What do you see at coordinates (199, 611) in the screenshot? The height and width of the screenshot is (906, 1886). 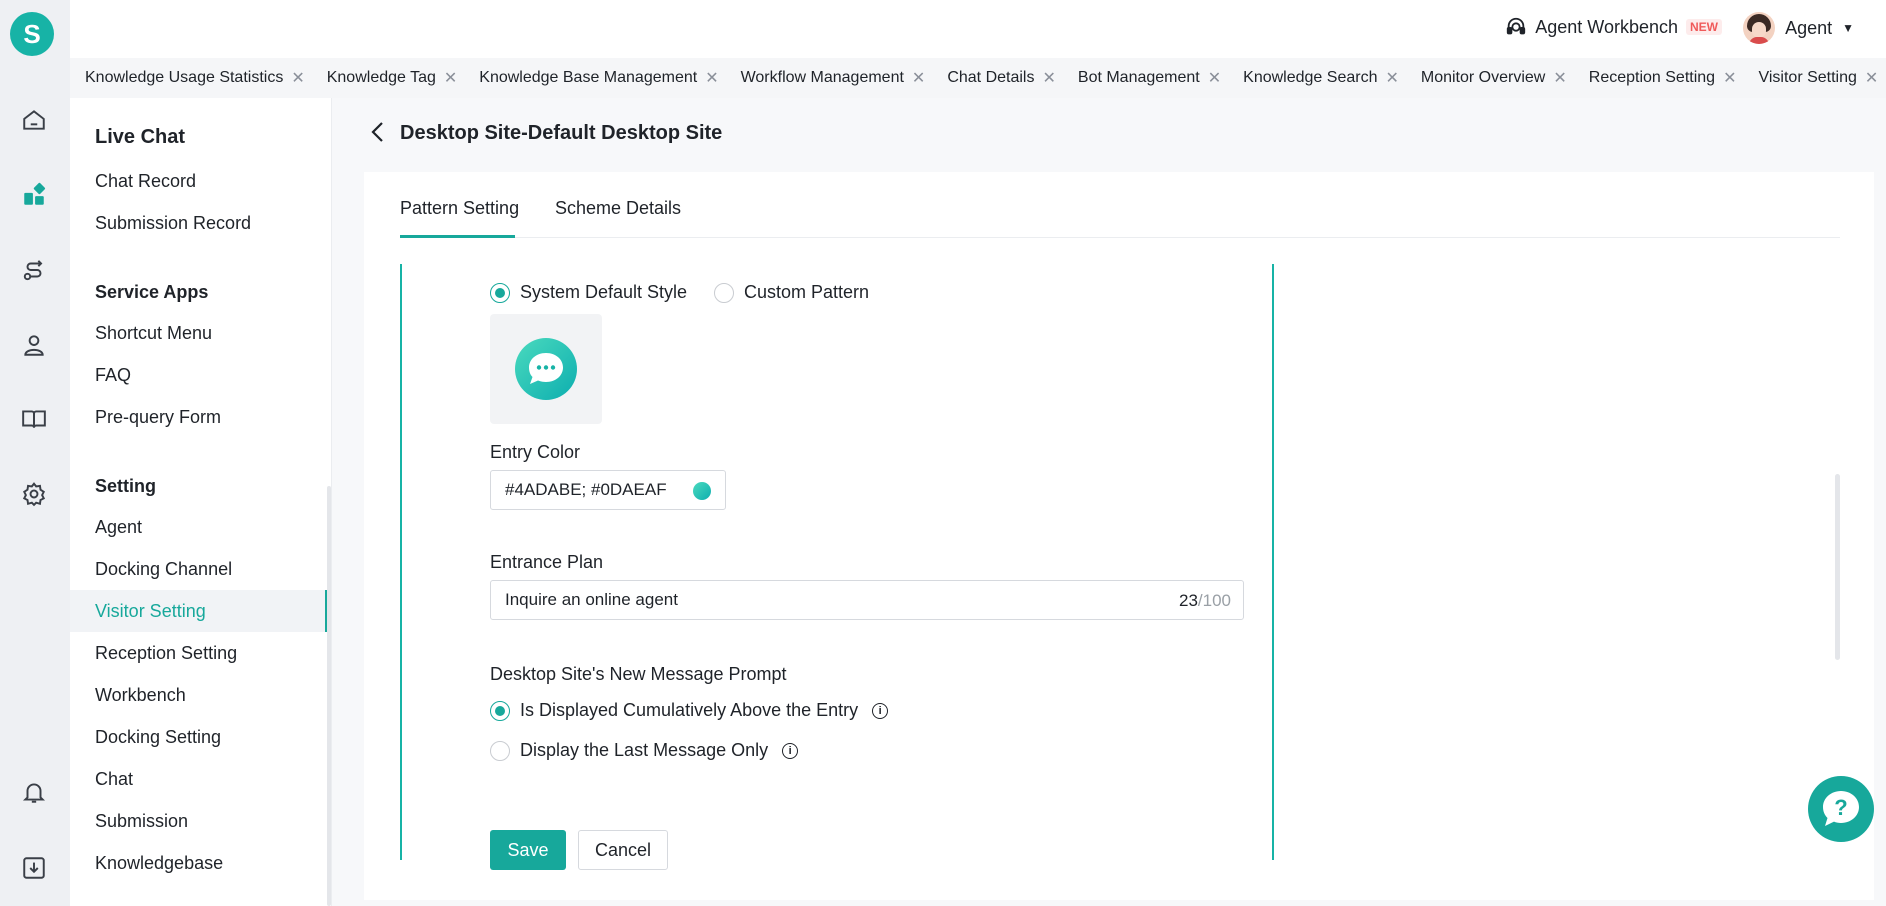 I see `sidebar-item-visitor-setting: Visitor Setting` at bounding box center [199, 611].